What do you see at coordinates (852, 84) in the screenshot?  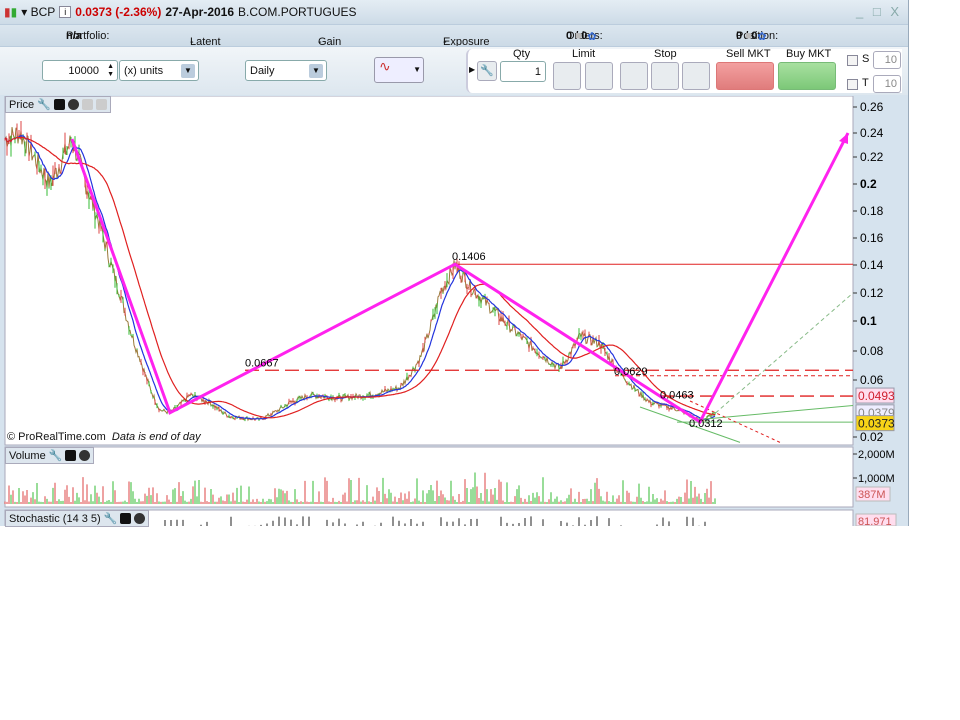 I see `target-checkbox` at bounding box center [852, 84].